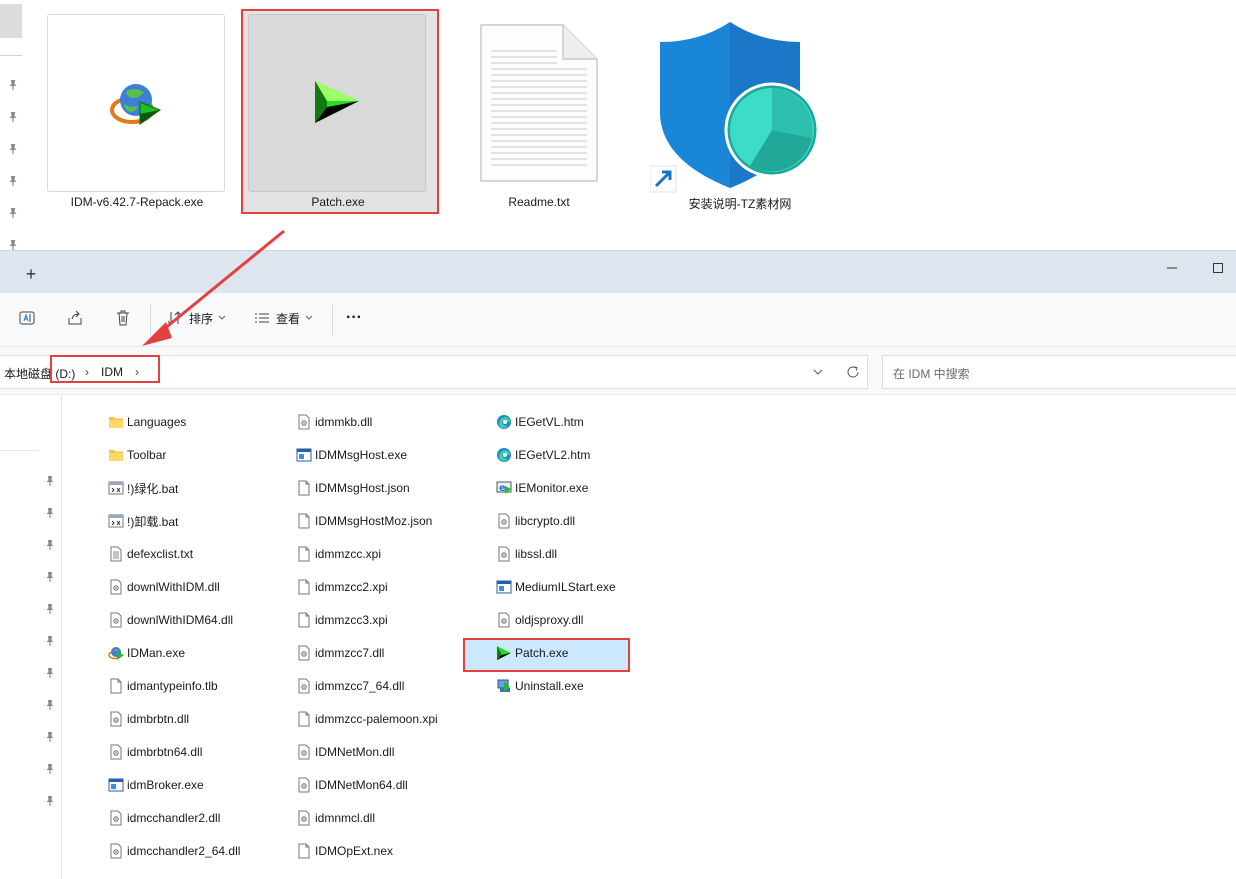 This screenshot has height=879, width=1236. I want to click on tile-highlight-box, so click(340, 111).